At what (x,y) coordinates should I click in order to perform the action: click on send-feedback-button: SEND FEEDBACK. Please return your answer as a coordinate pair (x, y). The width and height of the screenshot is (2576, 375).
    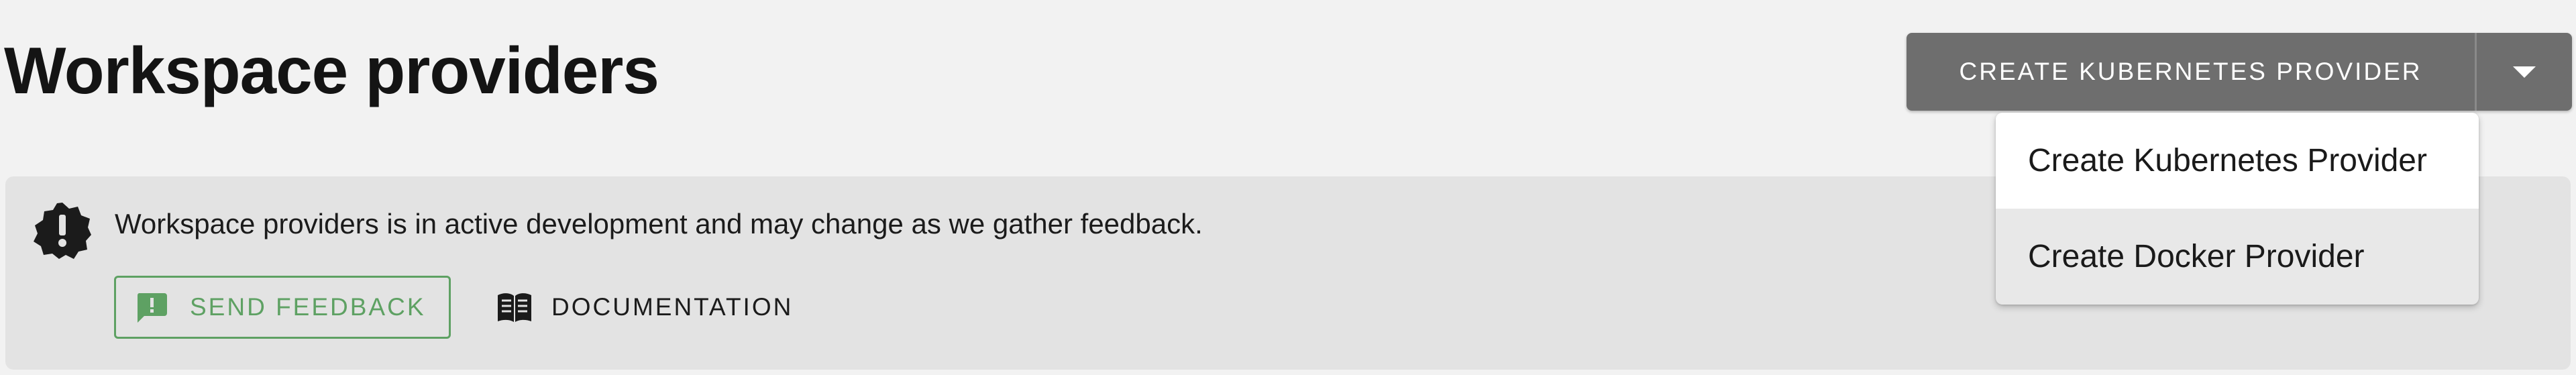
    Looking at the image, I should click on (282, 307).